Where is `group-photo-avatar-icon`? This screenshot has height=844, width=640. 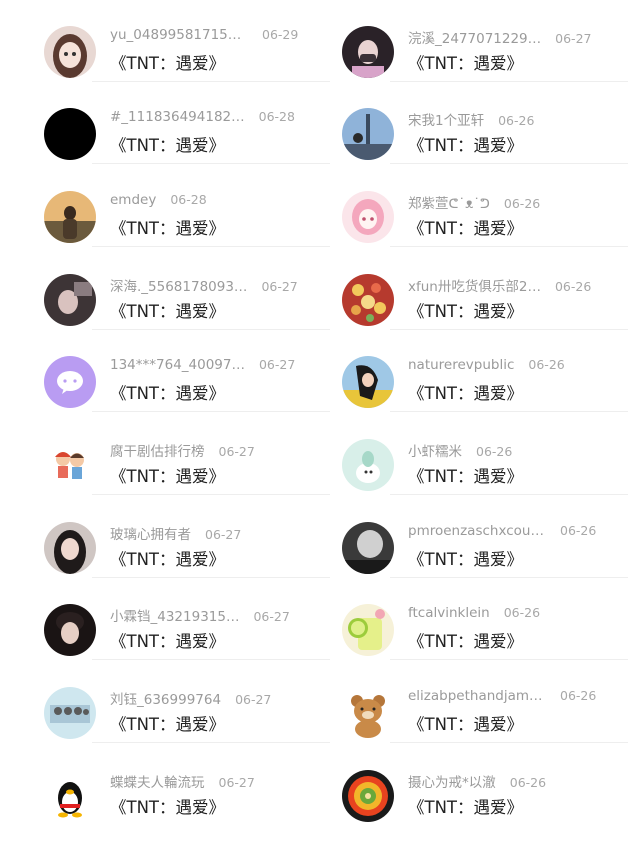
group-photo-avatar-icon is located at coordinates (70, 713).